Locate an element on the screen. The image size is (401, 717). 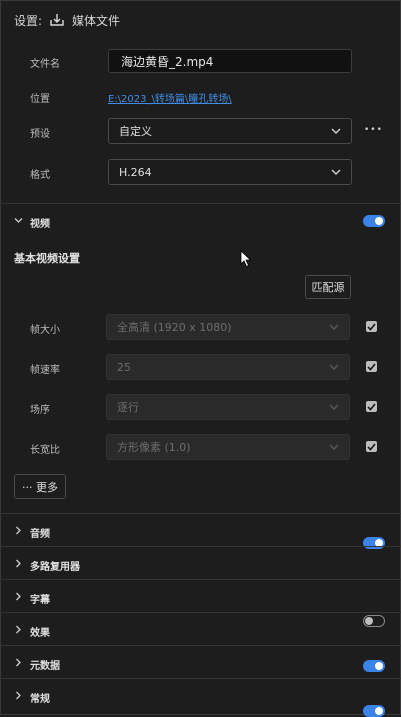
match-source-button: 匹配源 is located at coordinates (328, 287).